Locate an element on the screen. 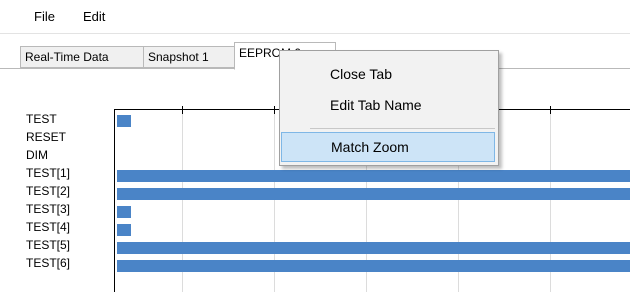  menu-item-match-zoom: Match Zoom is located at coordinates (388, 147).